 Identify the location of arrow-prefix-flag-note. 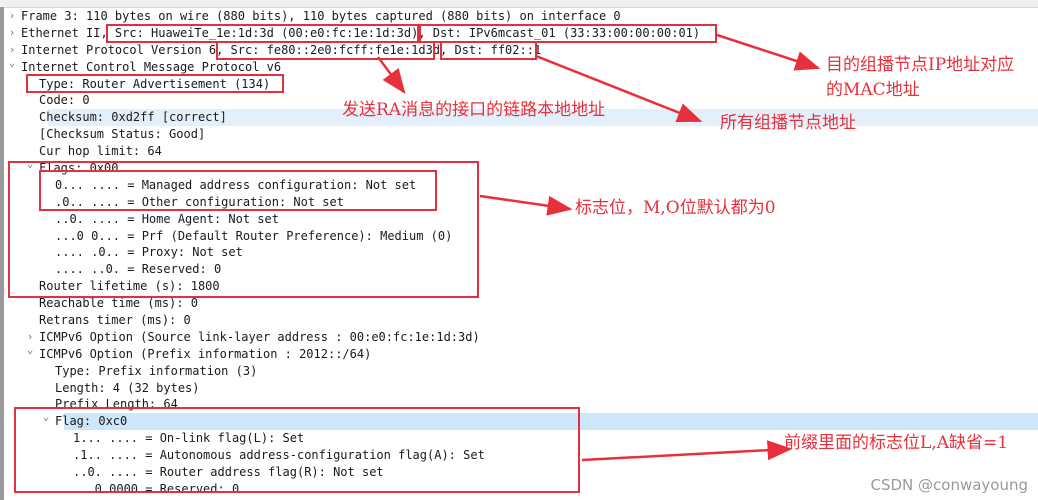
(687, 451).